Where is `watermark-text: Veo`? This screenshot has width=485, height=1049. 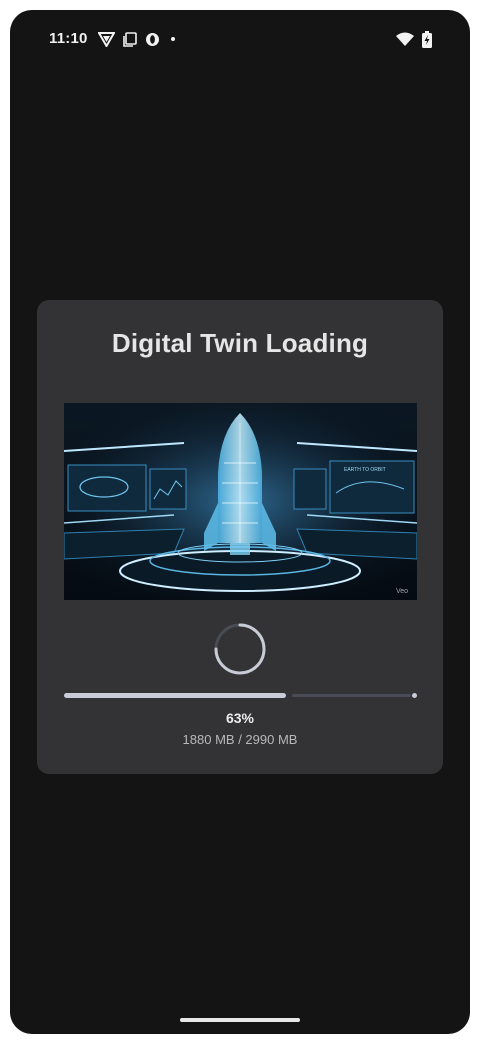
watermark-text: Veo is located at coordinates (402, 591).